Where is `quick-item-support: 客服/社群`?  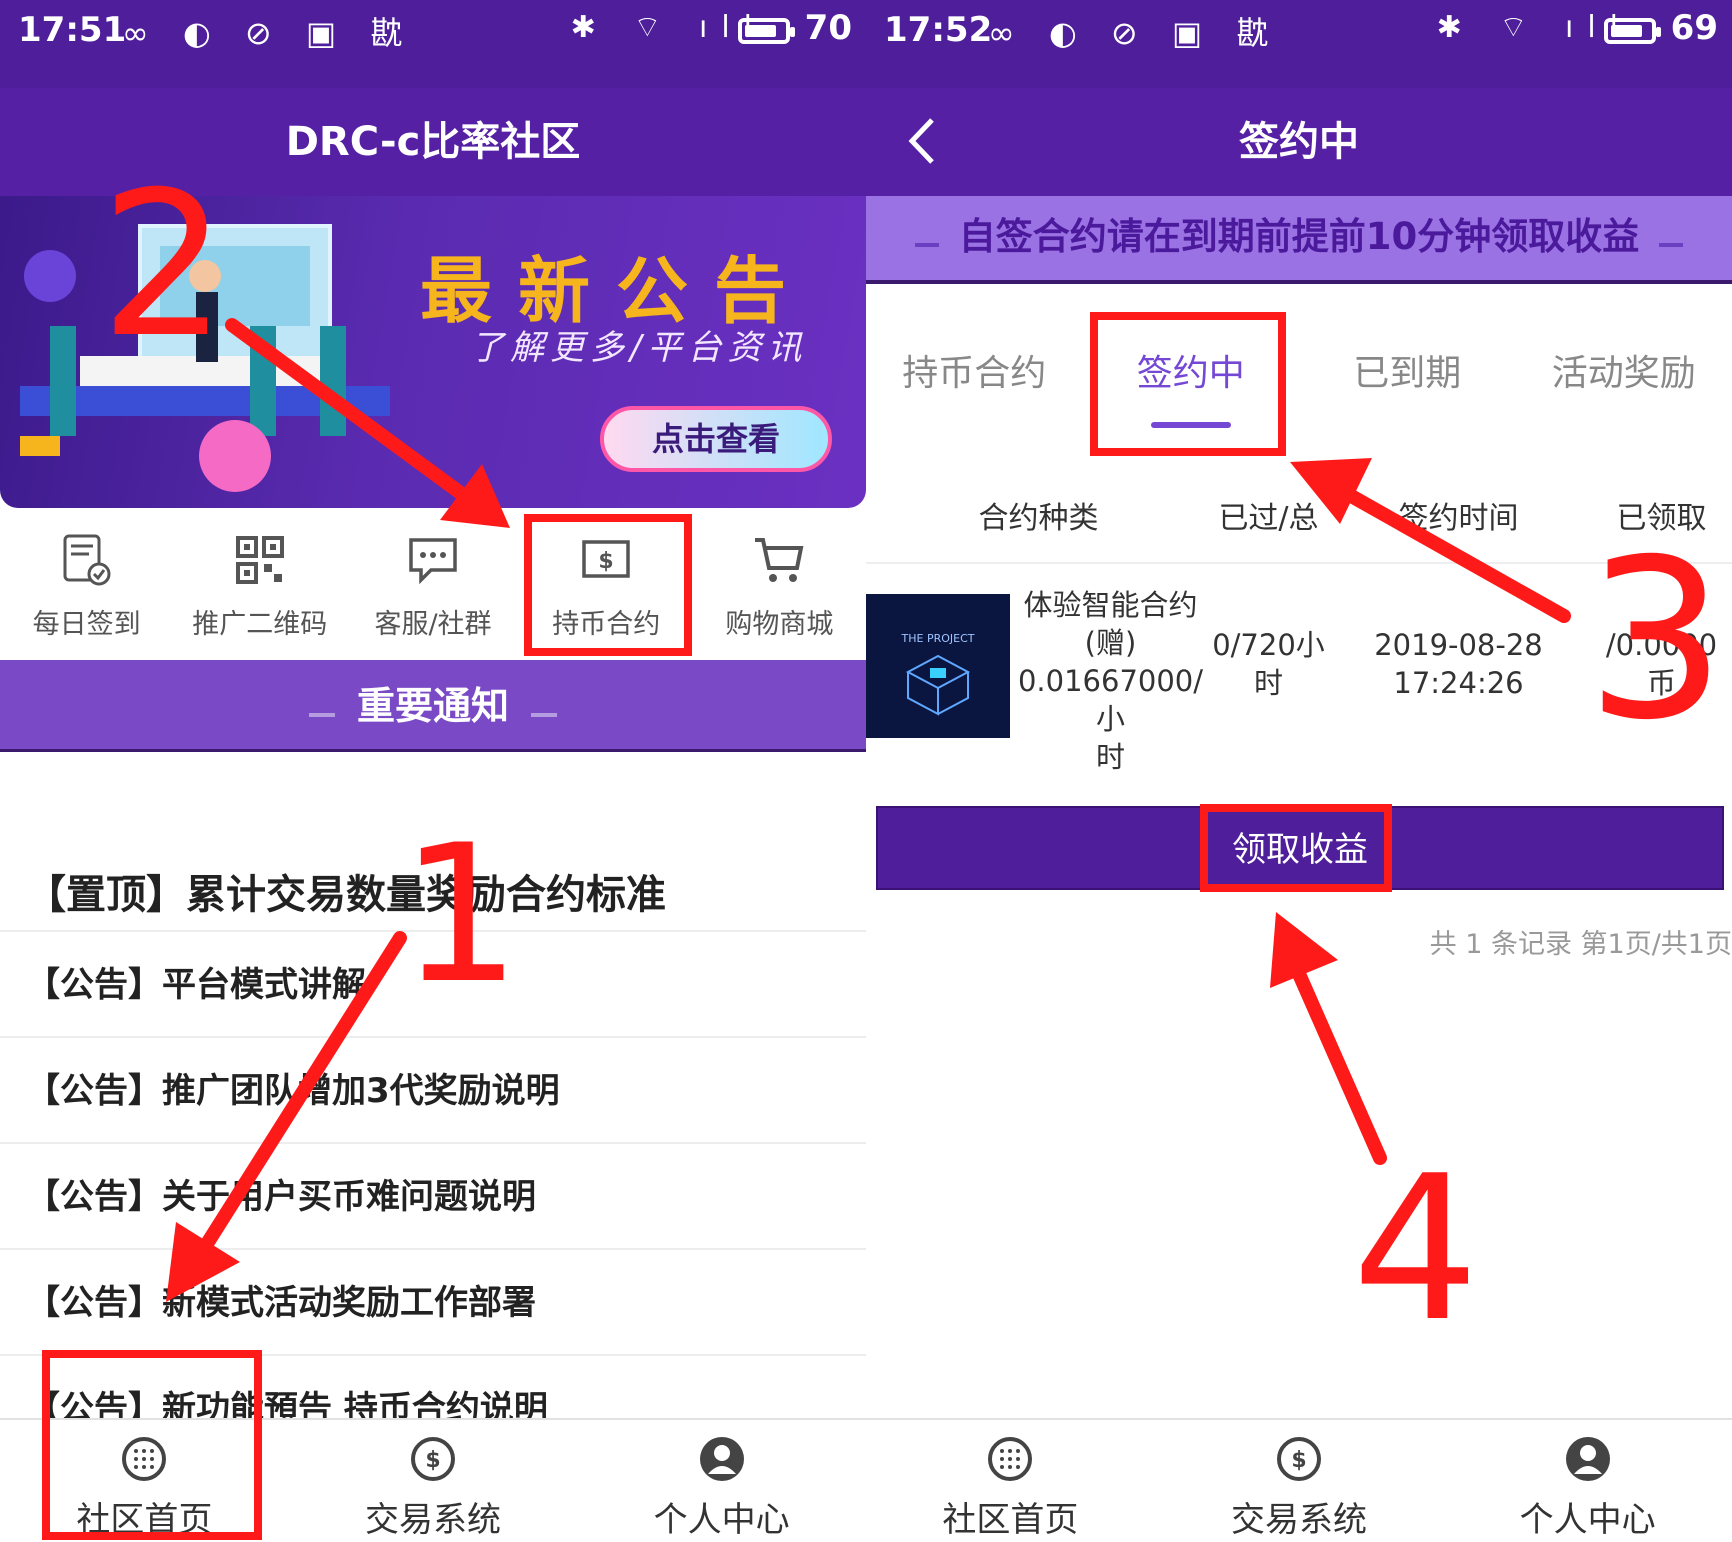 quick-item-support: 客服/社群 is located at coordinates (432, 585).